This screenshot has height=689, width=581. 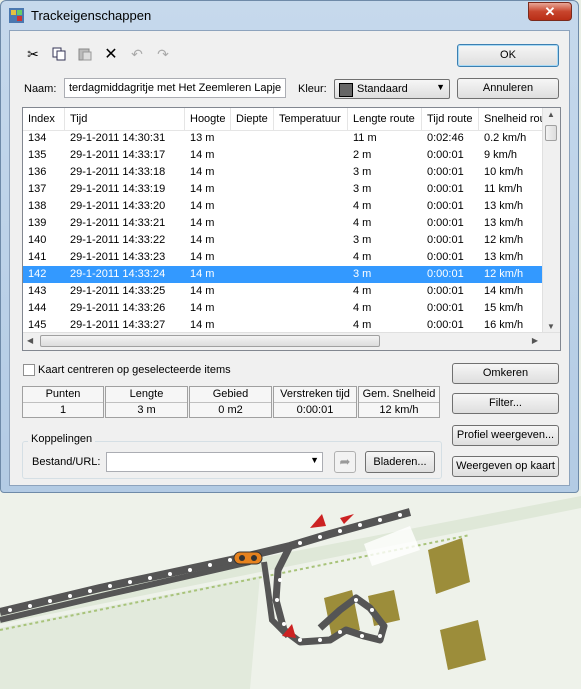 What do you see at coordinates (551, 133) in the screenshot?
I see `vertical-scroll-thumb` at bounding box center [551, 133].